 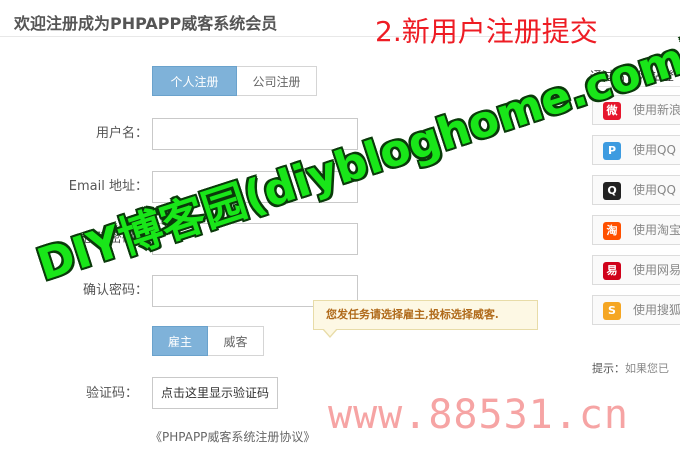 What do you see at coordinates (647, 368) in the screenshot?
I see `sidebar-hint-text: 如果您已` at bounding box center [647, 368].